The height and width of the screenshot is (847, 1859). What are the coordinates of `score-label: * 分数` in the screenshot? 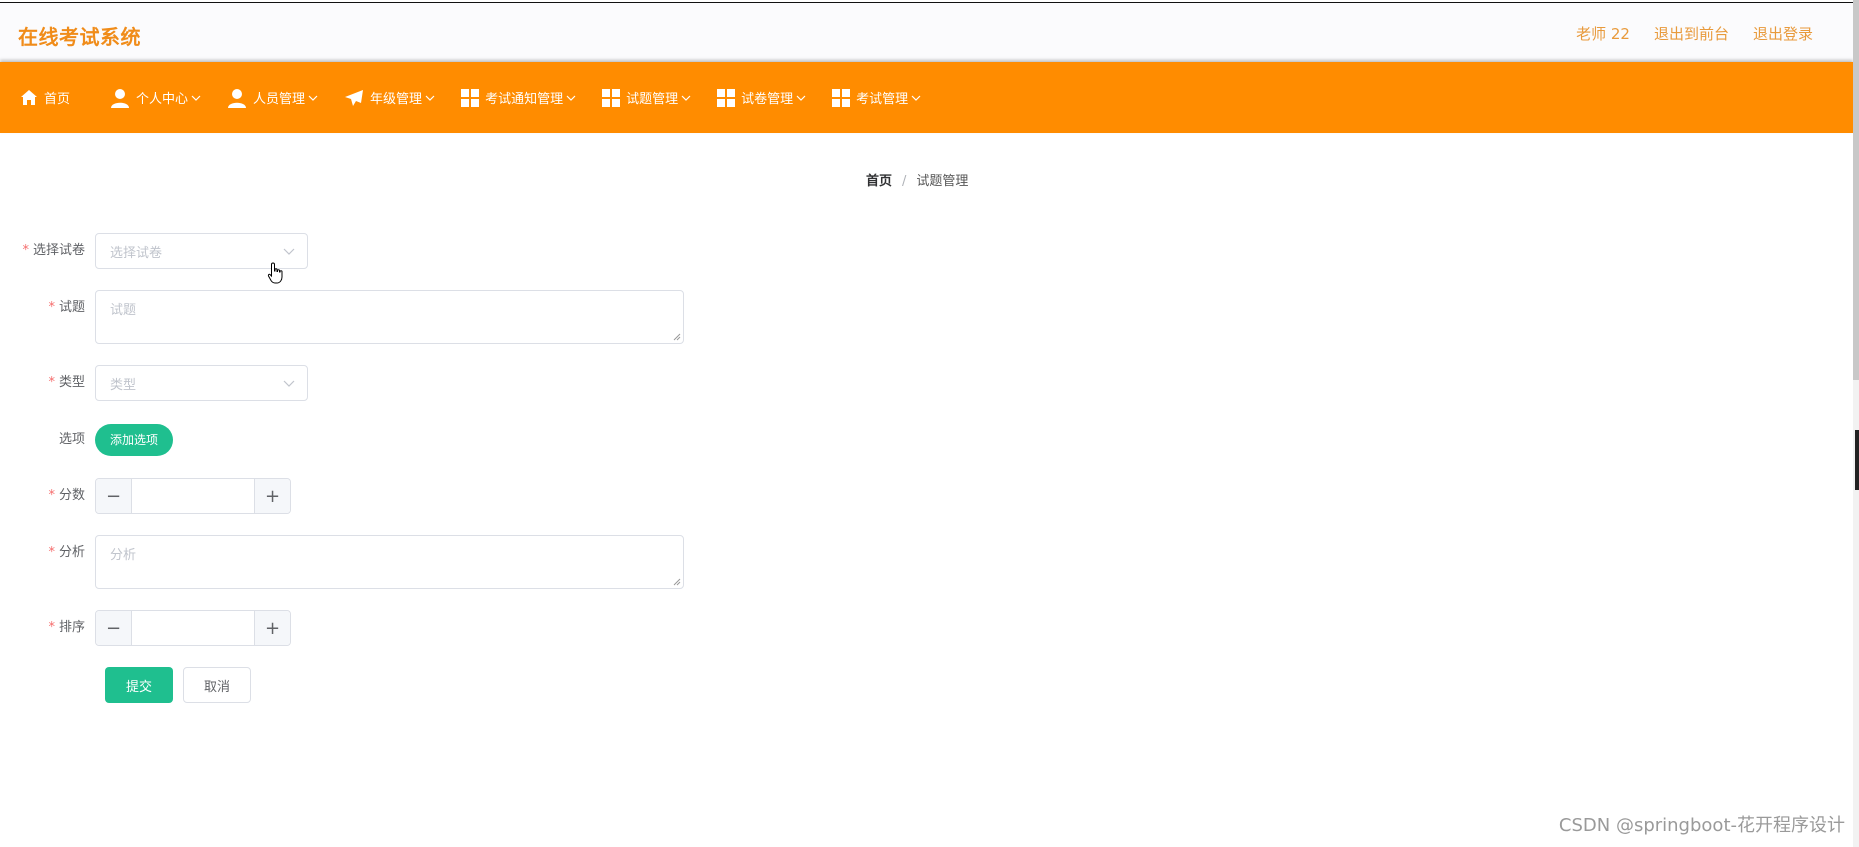 It's located at (66, 495).